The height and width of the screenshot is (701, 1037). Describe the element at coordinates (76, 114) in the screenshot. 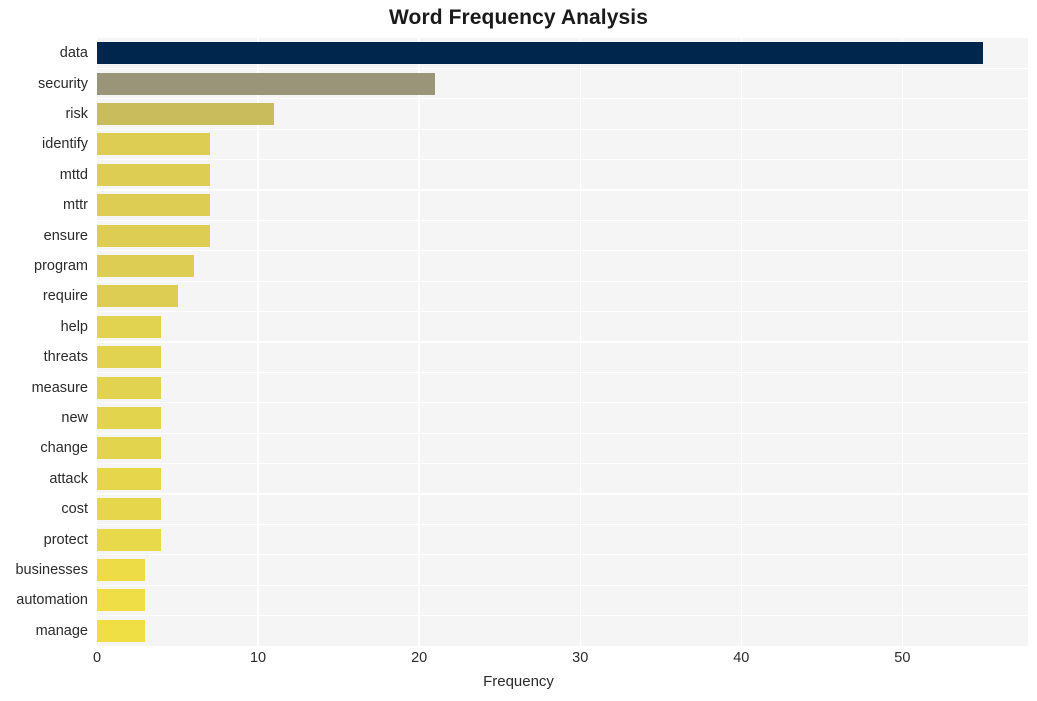

I see `y-tick-label-risk: risk` at that location.